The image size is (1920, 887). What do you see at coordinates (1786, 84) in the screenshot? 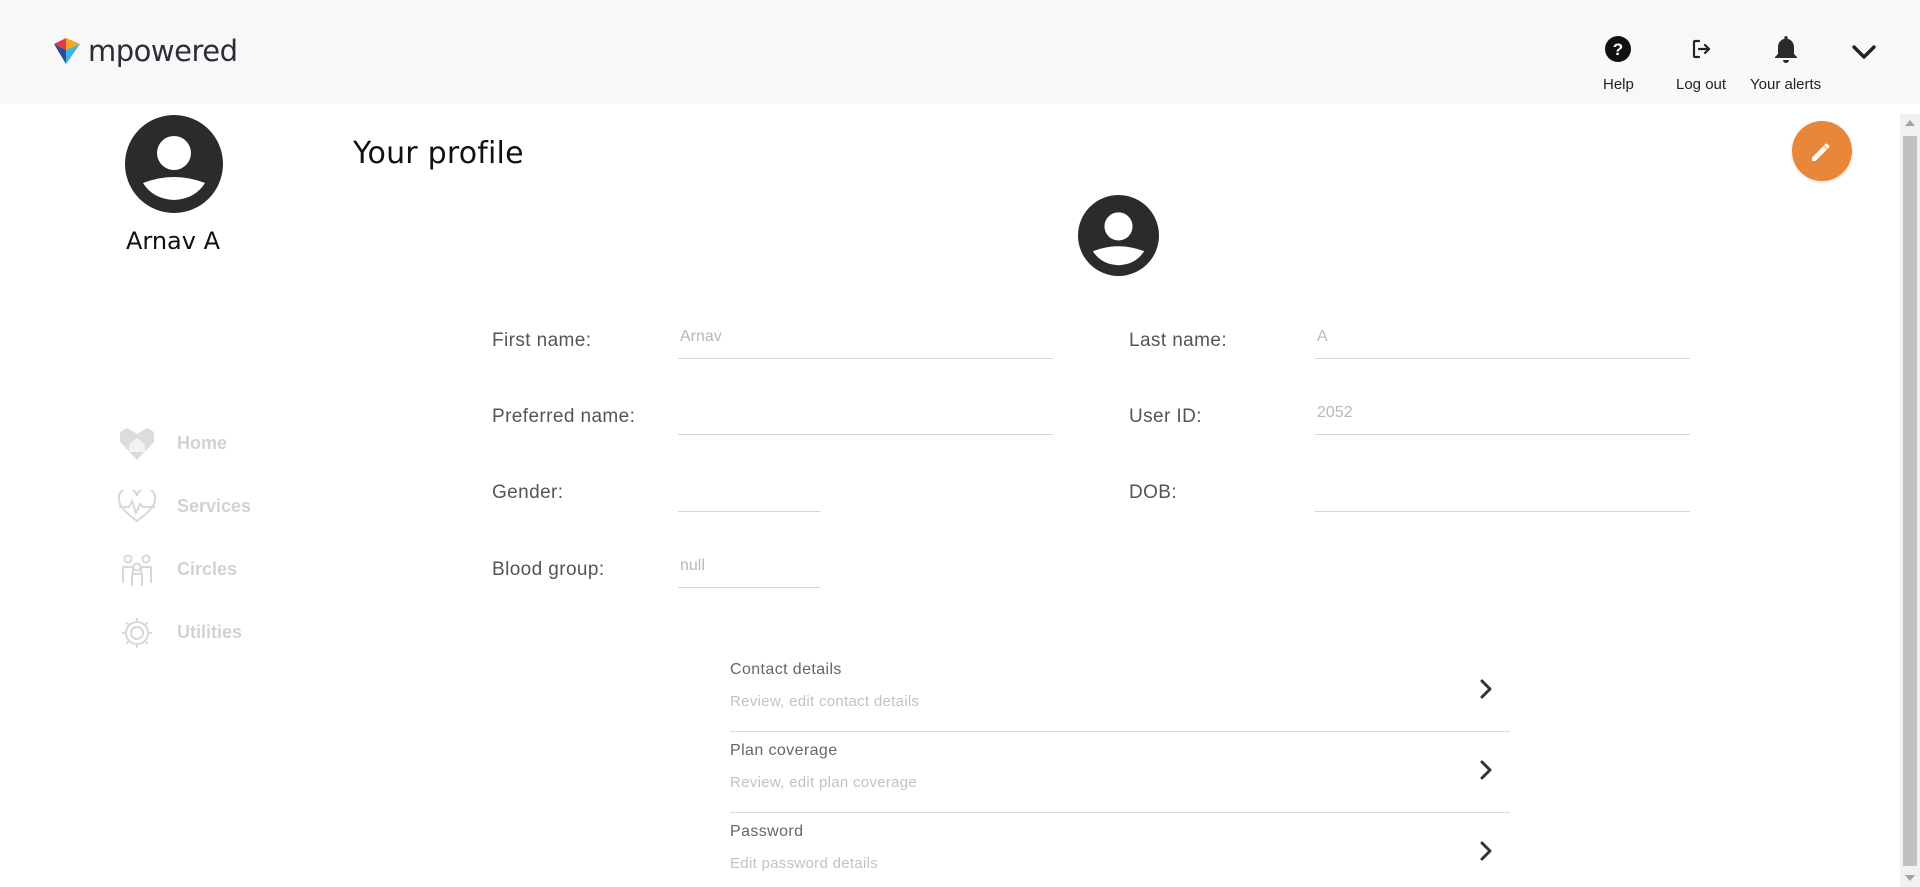
I see `alerts-label: Your alerts` at bounding box center [1786, 84].